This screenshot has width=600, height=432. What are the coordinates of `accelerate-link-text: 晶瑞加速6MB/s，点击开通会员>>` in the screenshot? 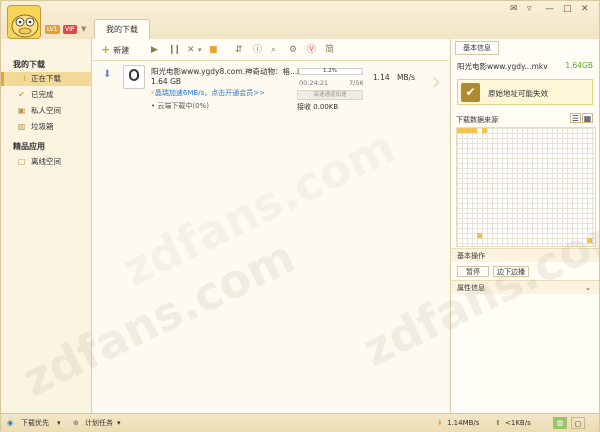 It's located at (209, 93).